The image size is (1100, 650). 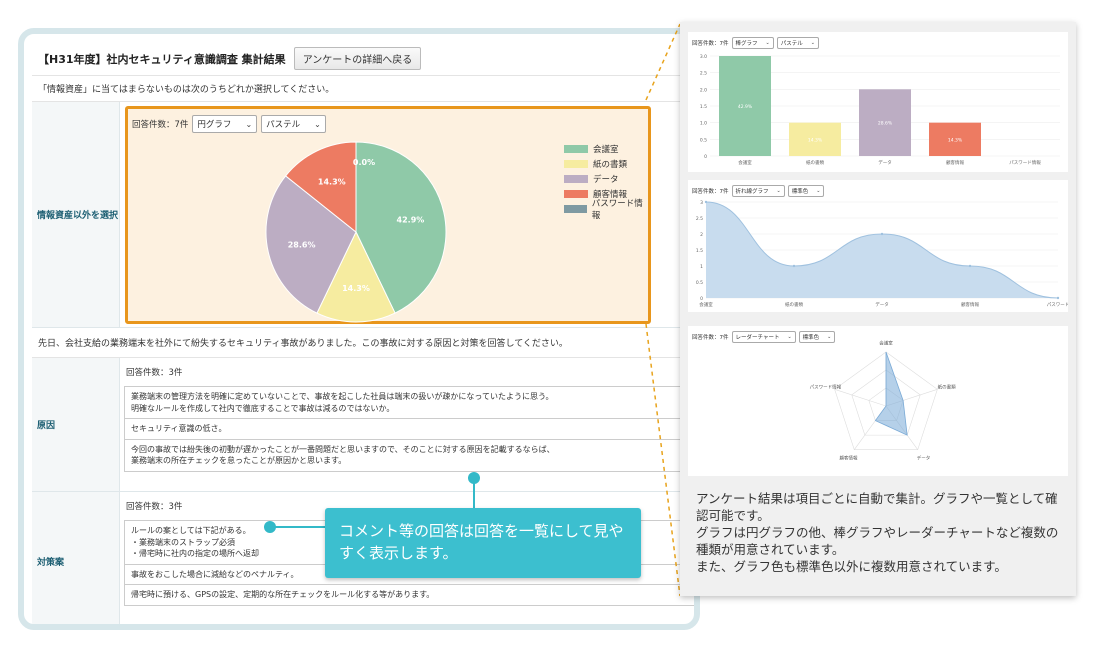 I want to click on legend-item: パスワード情報, so click(x=606, y=210).